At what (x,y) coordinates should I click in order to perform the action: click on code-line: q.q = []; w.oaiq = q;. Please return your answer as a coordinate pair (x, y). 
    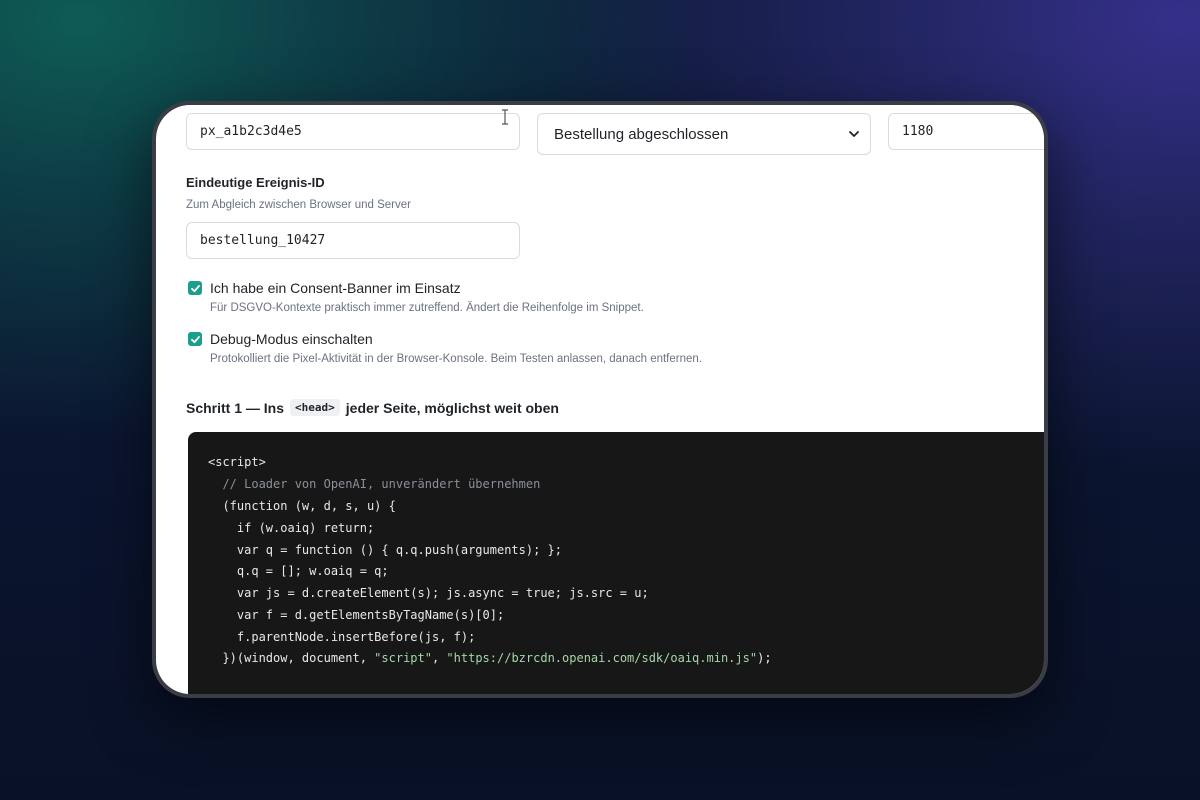
    Looking at the image, I should click on (298, 571).